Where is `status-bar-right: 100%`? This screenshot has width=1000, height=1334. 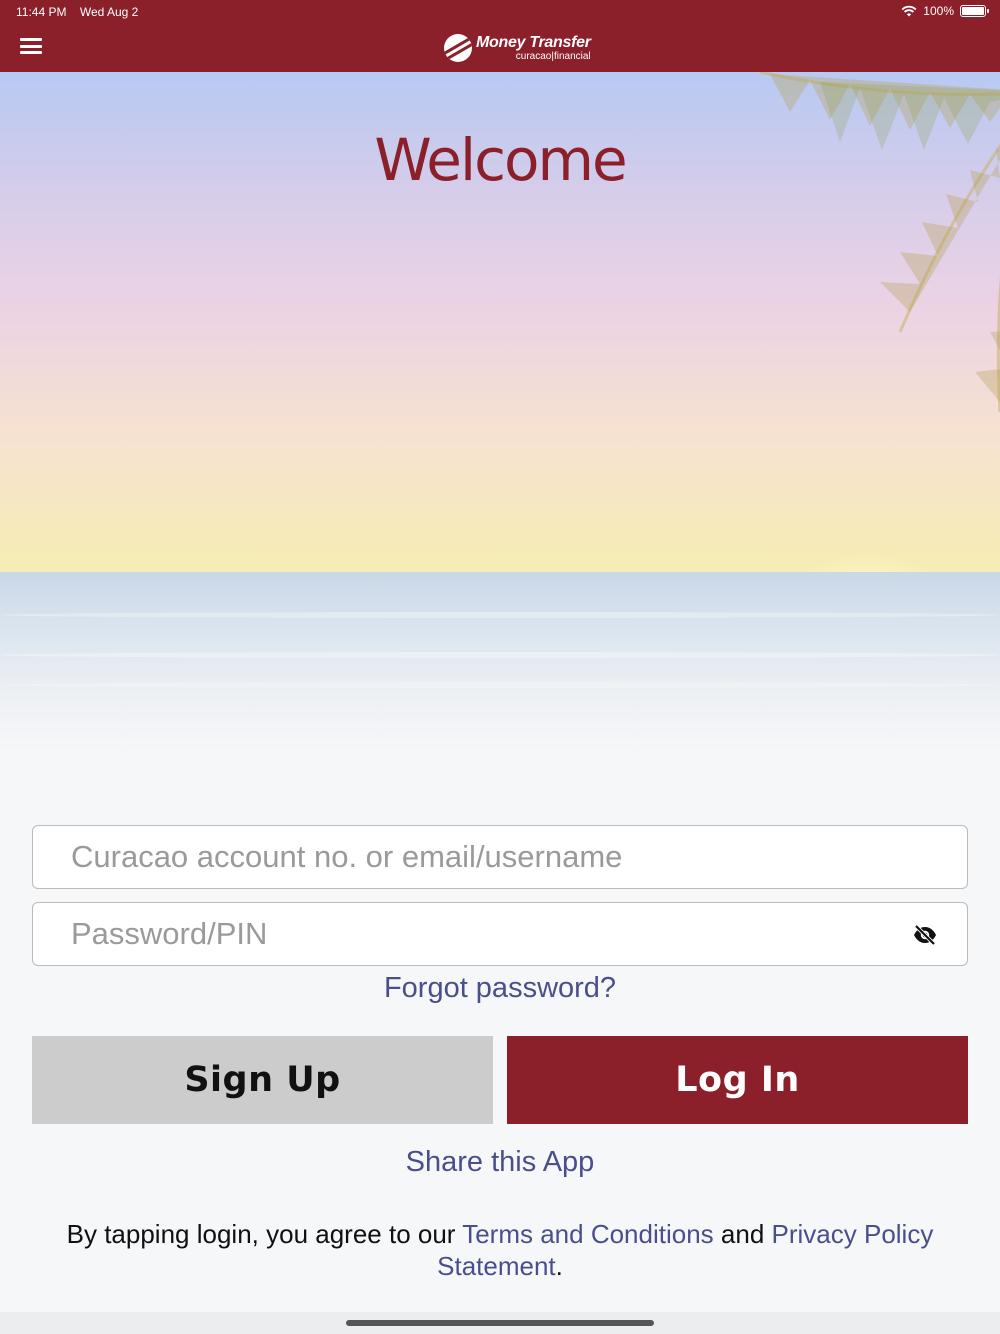 status-bar-right: 100% is located at coordinates (945, 11).